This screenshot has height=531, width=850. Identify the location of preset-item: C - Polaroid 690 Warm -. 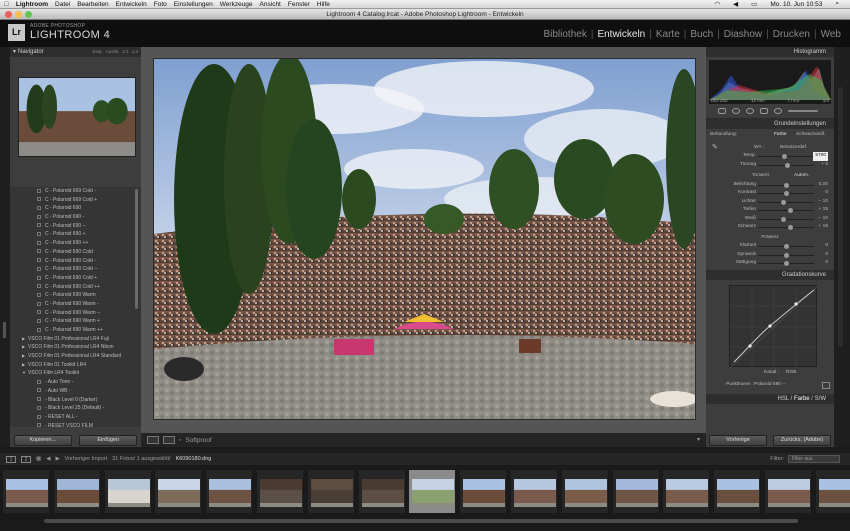
(75, 304).